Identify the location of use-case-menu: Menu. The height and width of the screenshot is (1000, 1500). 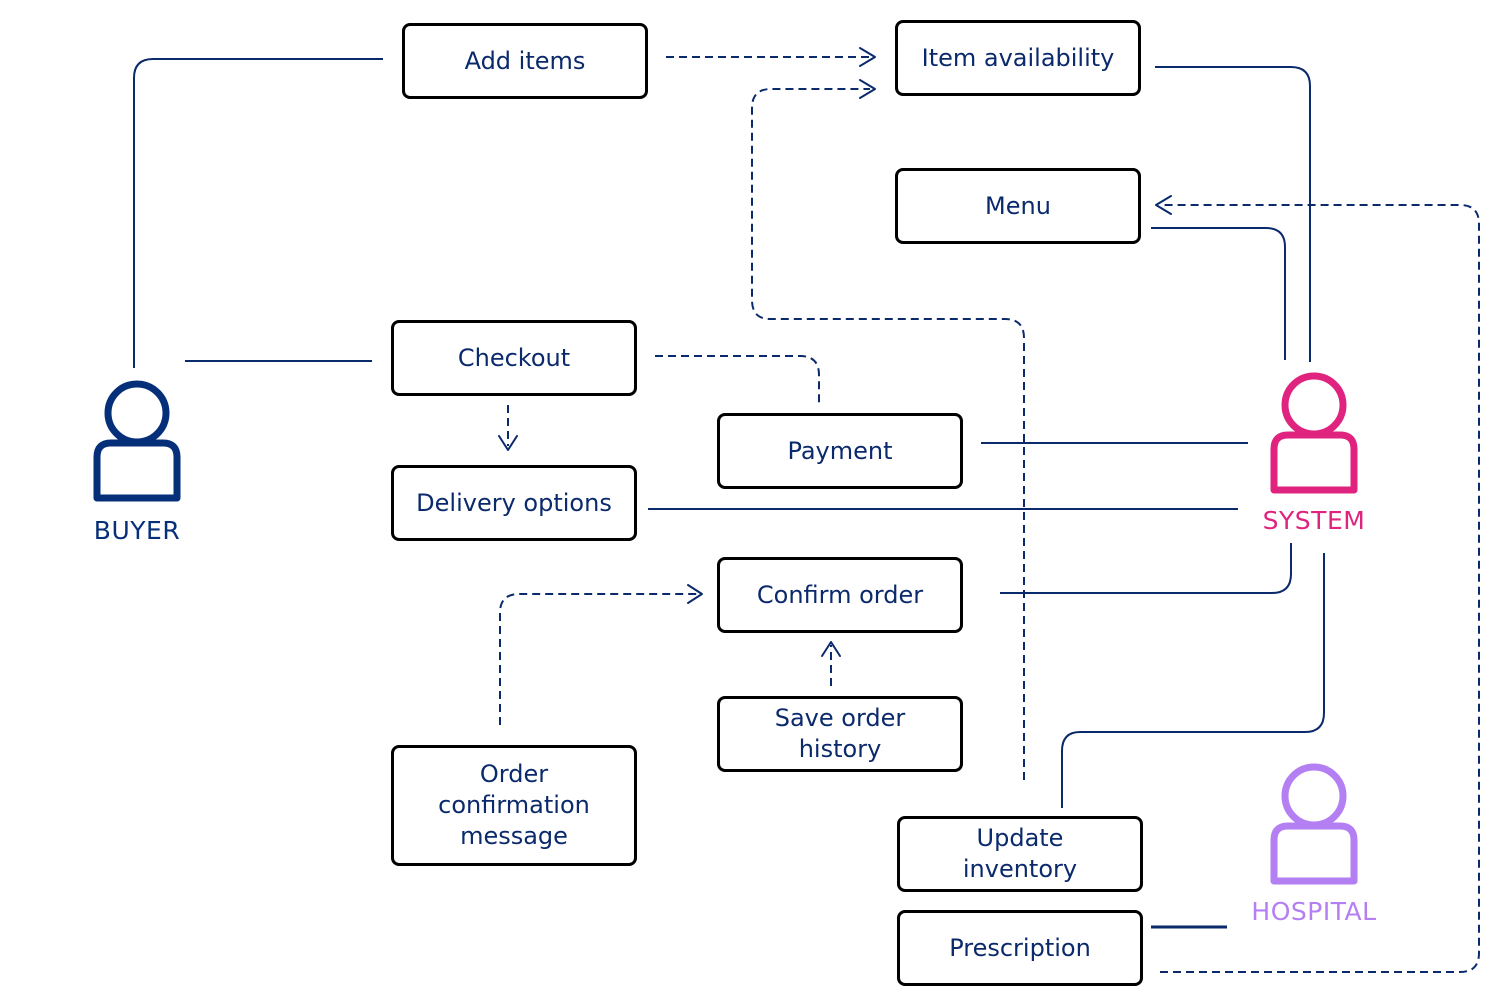
(1018, 206).